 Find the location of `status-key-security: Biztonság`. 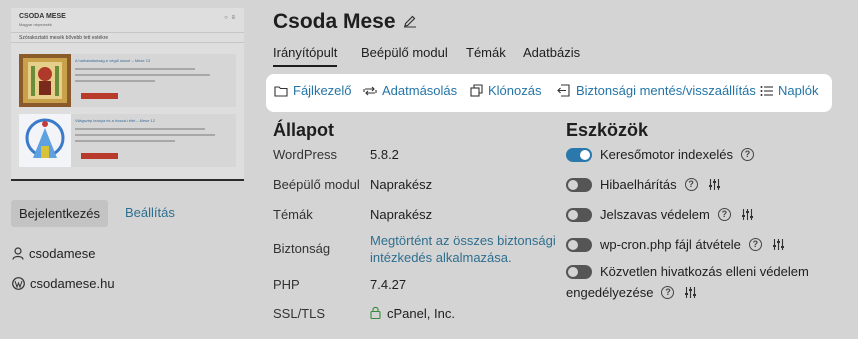

status-key-security: Biztonság is located at coordinates (302, 248).